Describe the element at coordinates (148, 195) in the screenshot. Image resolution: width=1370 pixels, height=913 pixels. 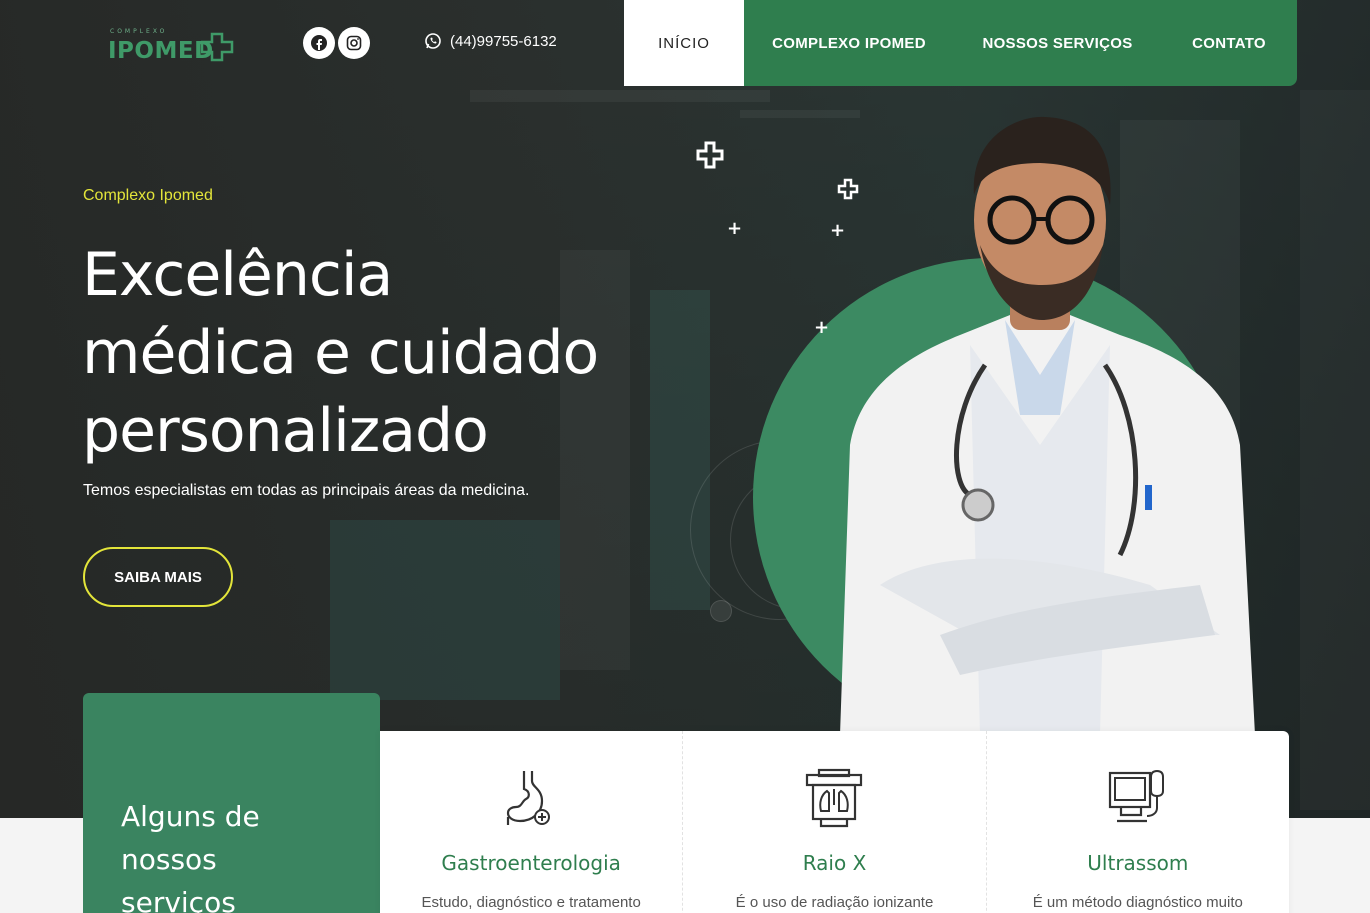
I see `hero-eyebrow: Complexo Ipomed` at that location.